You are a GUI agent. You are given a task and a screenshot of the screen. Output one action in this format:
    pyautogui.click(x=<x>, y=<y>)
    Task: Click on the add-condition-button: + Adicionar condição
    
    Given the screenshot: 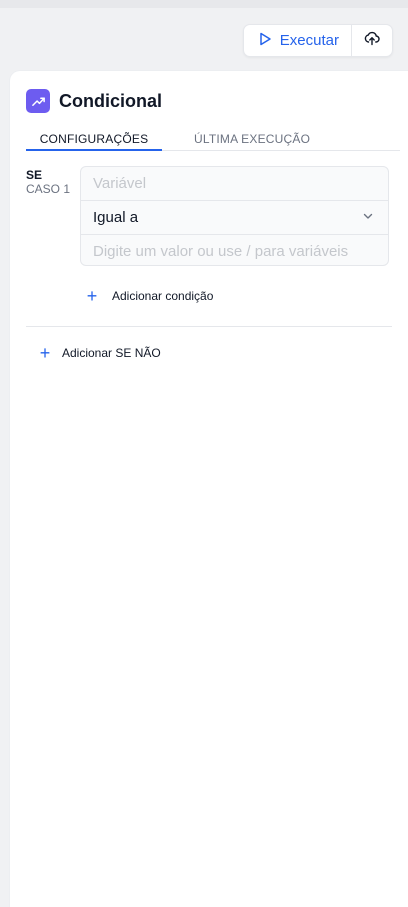 What is the action you would take?
    pyautogui.click(x=150, y=296)
    